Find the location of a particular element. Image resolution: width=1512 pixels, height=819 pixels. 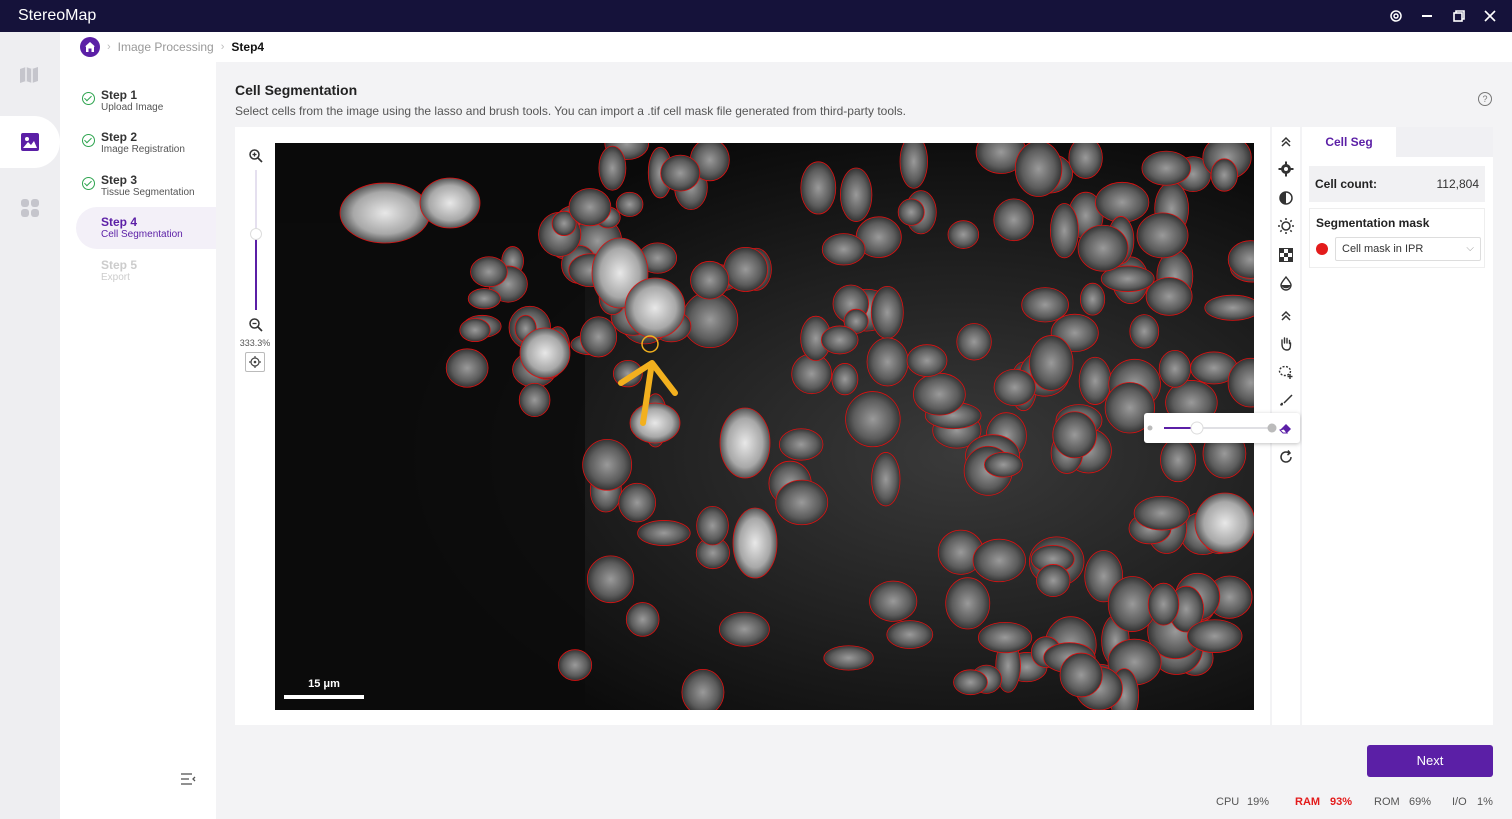

mask-select-value: Cell mask in IPR is located at coordinates (1383, 249).